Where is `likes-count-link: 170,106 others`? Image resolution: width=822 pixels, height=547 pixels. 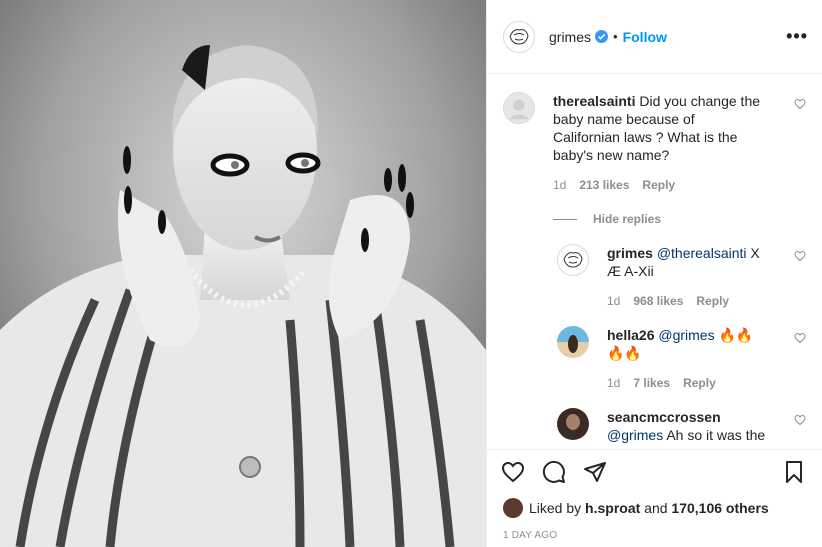
likes-count-link: 170,106 others is located at coordinates (719, 508).